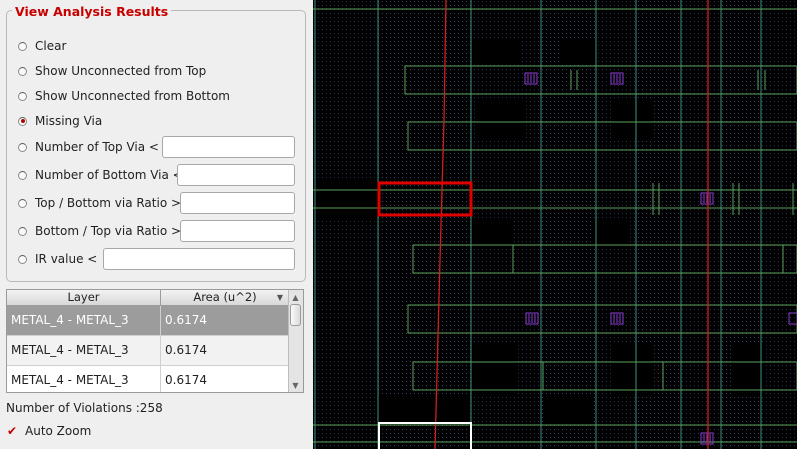 Image resolution: width=797 pixels, height=449 pixels. I want to click on option-missing-via: Missing Via, so click(60, 121).